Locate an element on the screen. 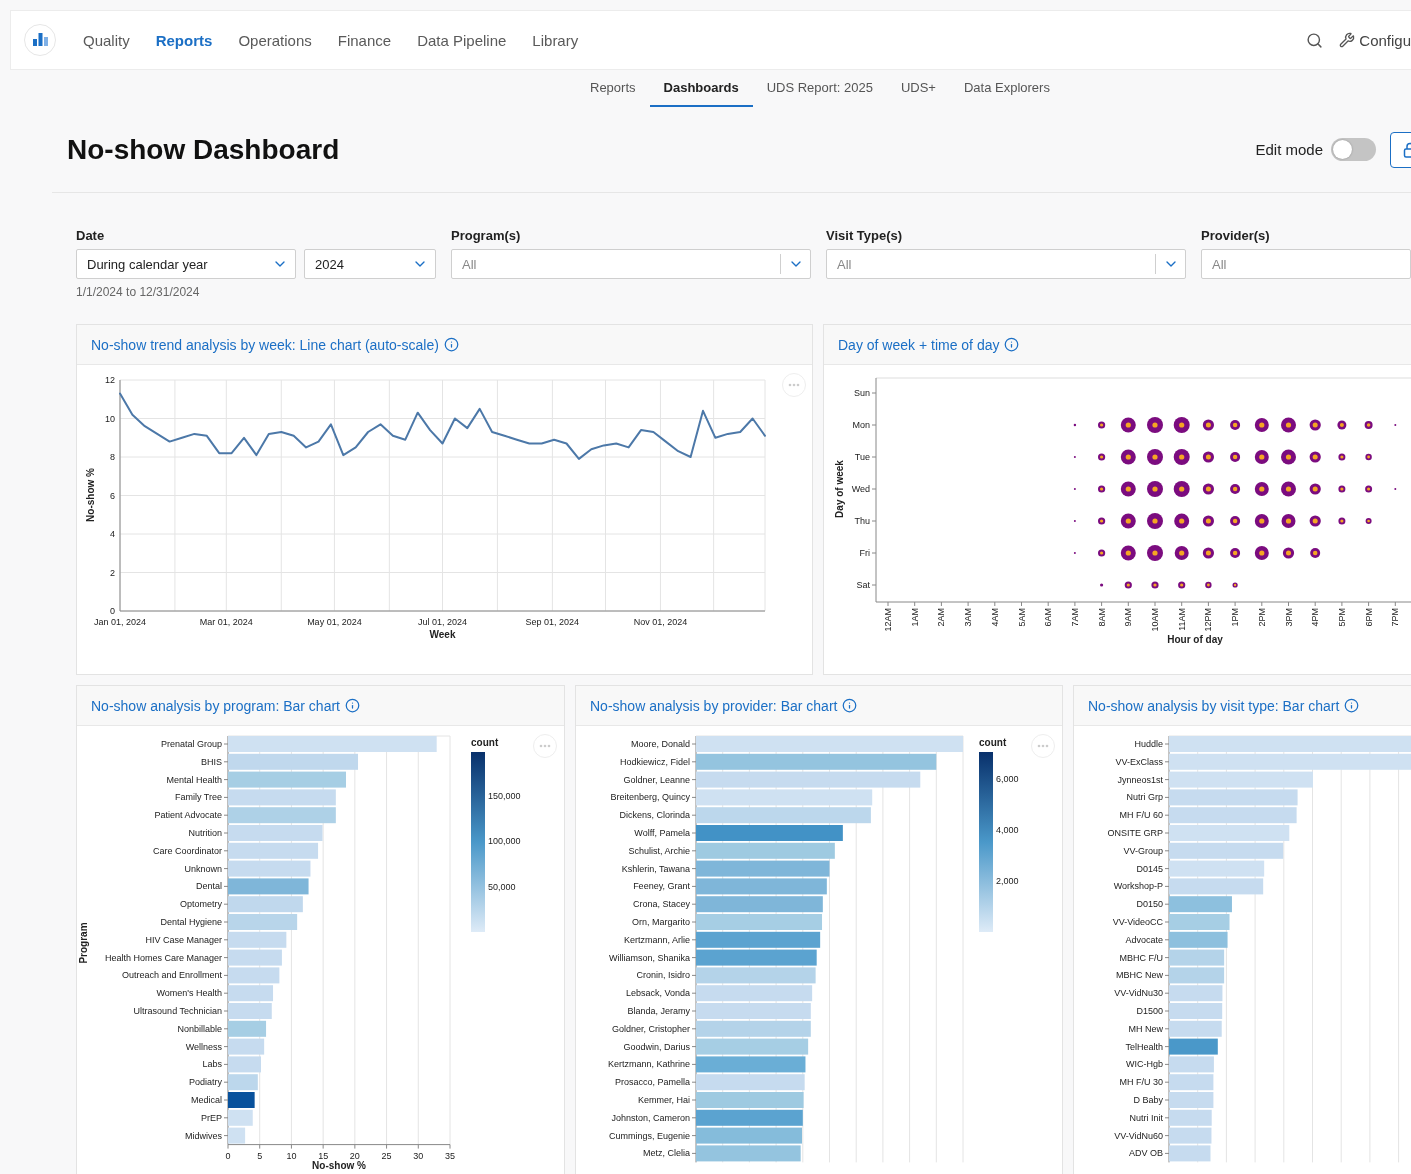 This screenshot has height=1174, width=1411. axis-tick-label: Johnston, Cameron is located at coordinates (650, 1117).